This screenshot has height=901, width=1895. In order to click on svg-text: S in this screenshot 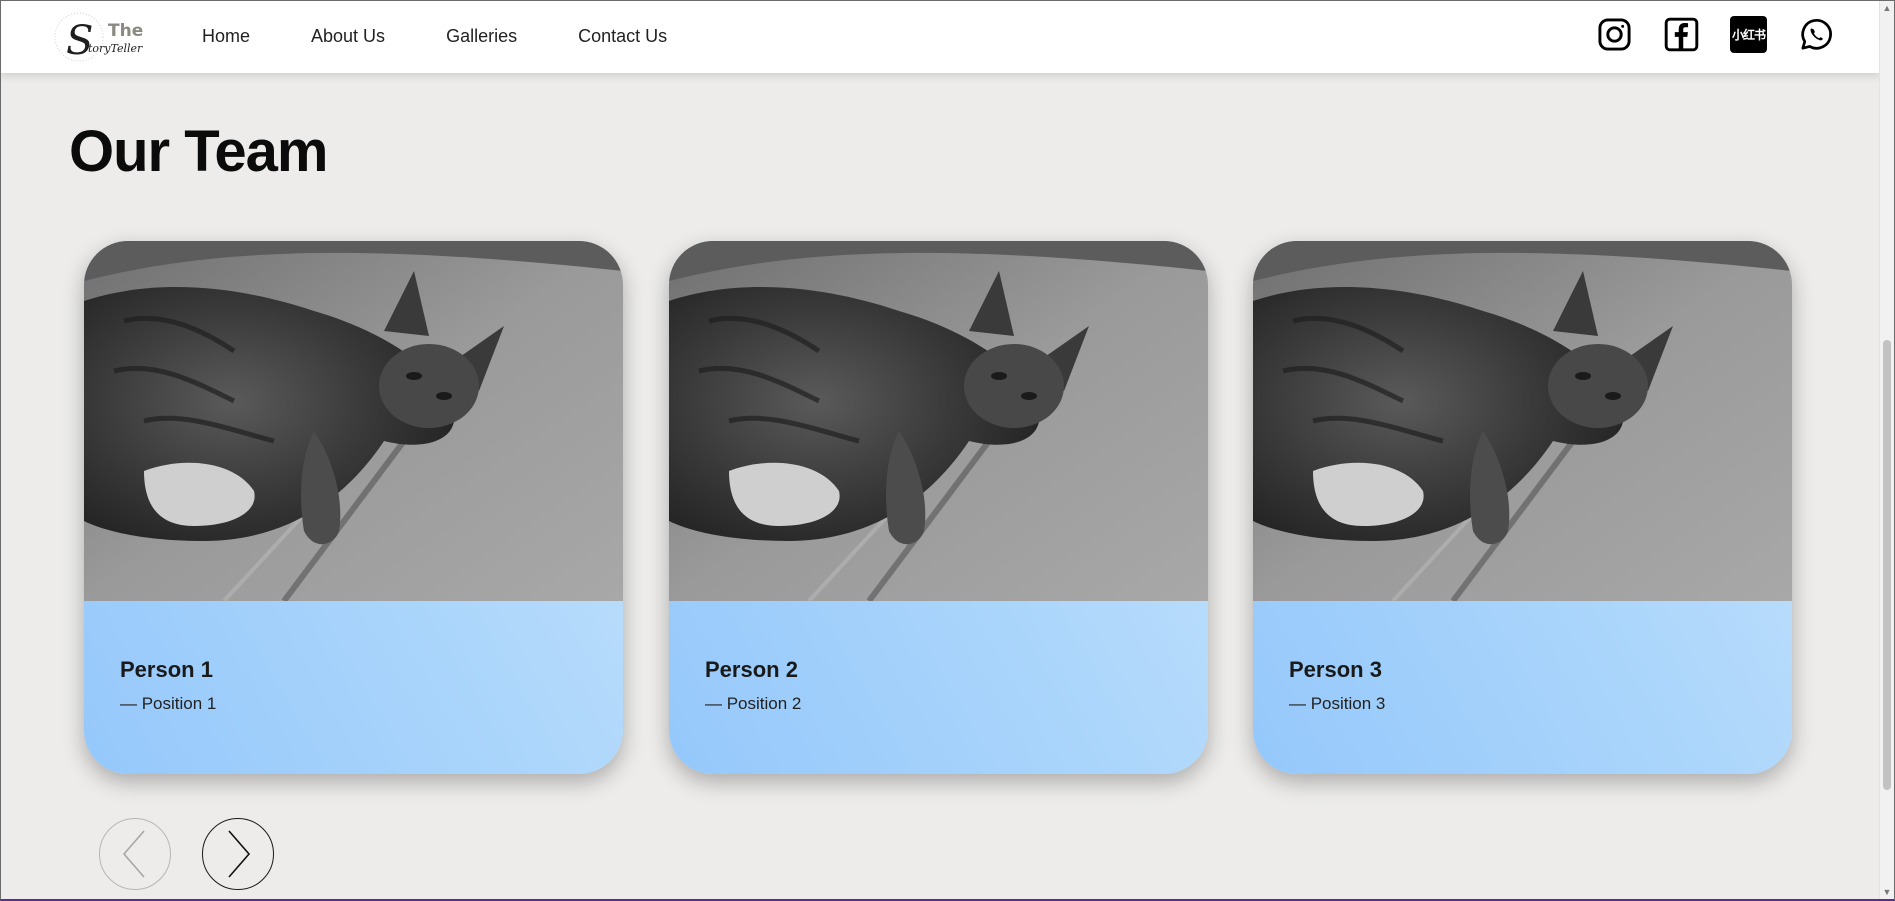, I will do `click(79, 41)`.